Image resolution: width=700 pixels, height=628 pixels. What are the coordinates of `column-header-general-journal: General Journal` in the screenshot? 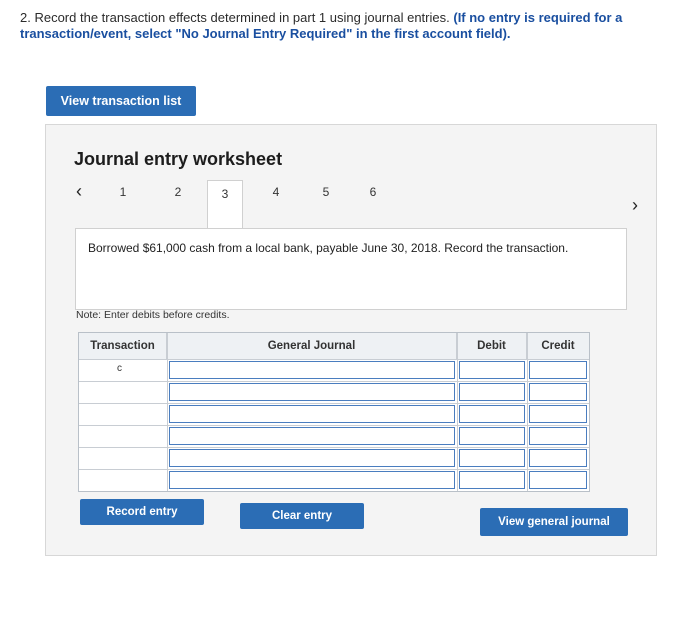 It's located at (312, 346).